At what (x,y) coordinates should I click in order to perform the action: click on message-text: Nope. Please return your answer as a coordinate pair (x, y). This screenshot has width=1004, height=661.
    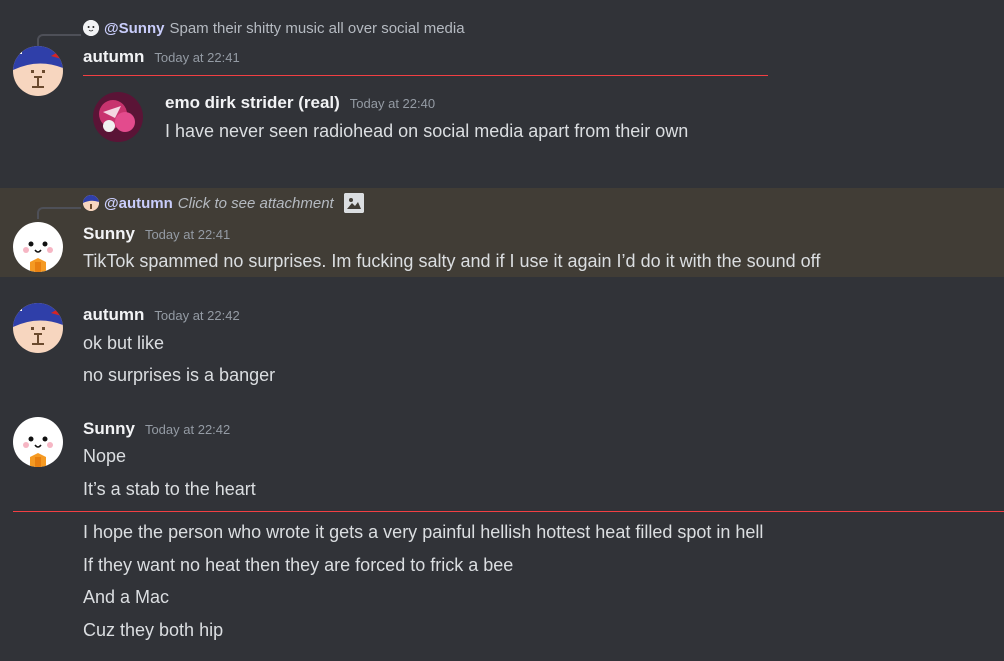
    Looking at the image, I should click on (105, 456).